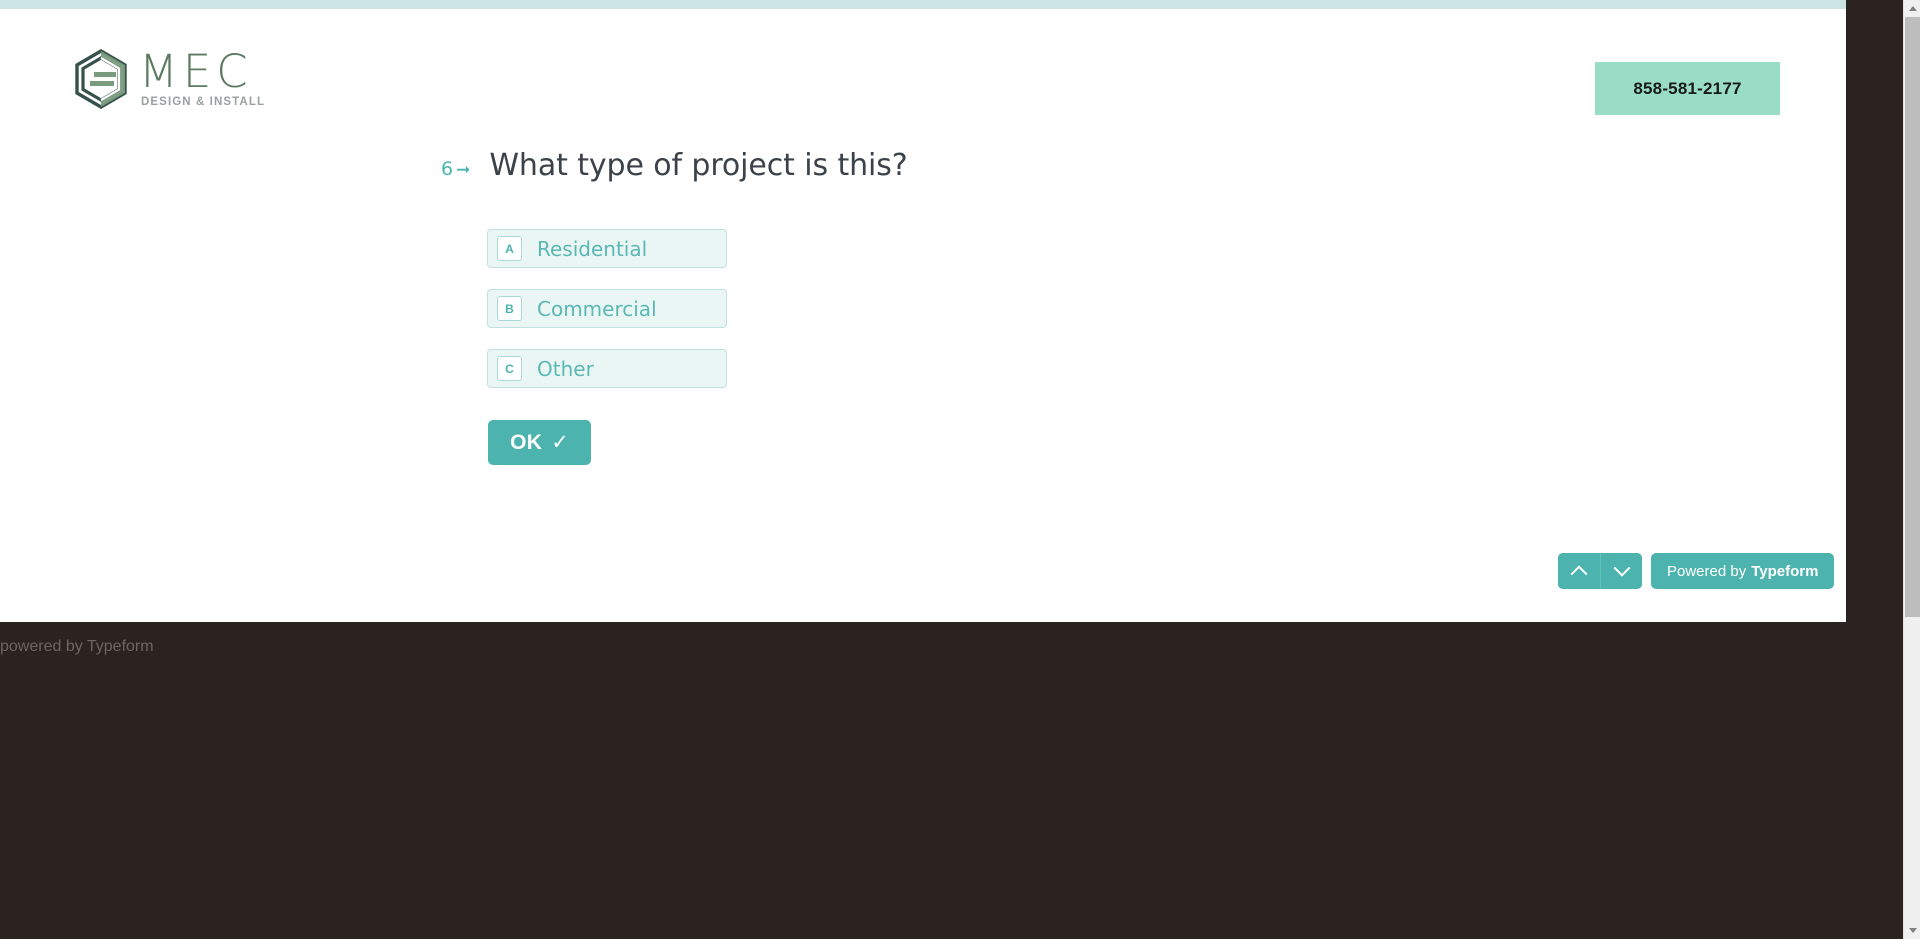  I want to click on scroll-up-arrow-icon, so click(1912, 8).